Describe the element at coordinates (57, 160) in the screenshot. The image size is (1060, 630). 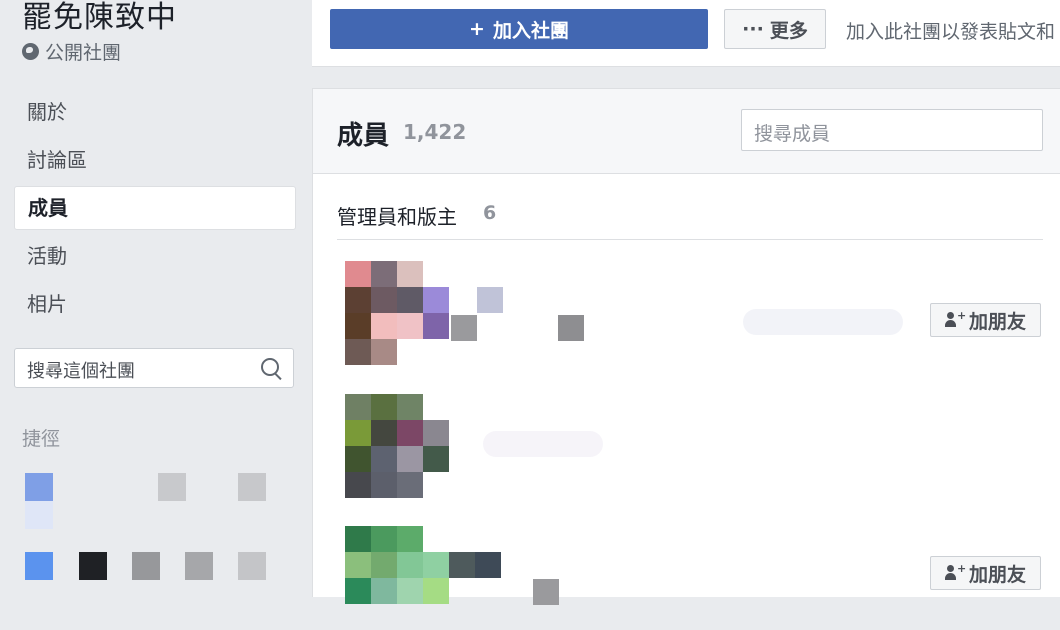
I see `nav-label: 討論區` at that location.